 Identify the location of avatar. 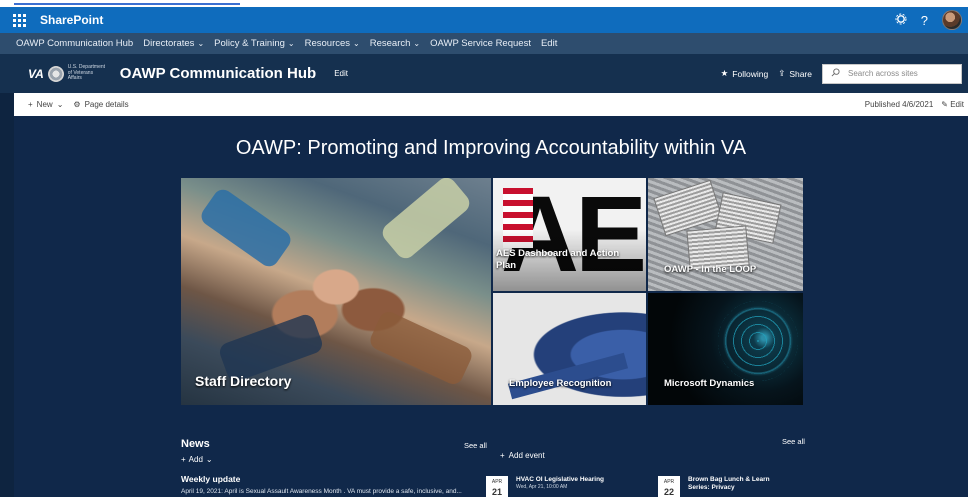
(952, 20).